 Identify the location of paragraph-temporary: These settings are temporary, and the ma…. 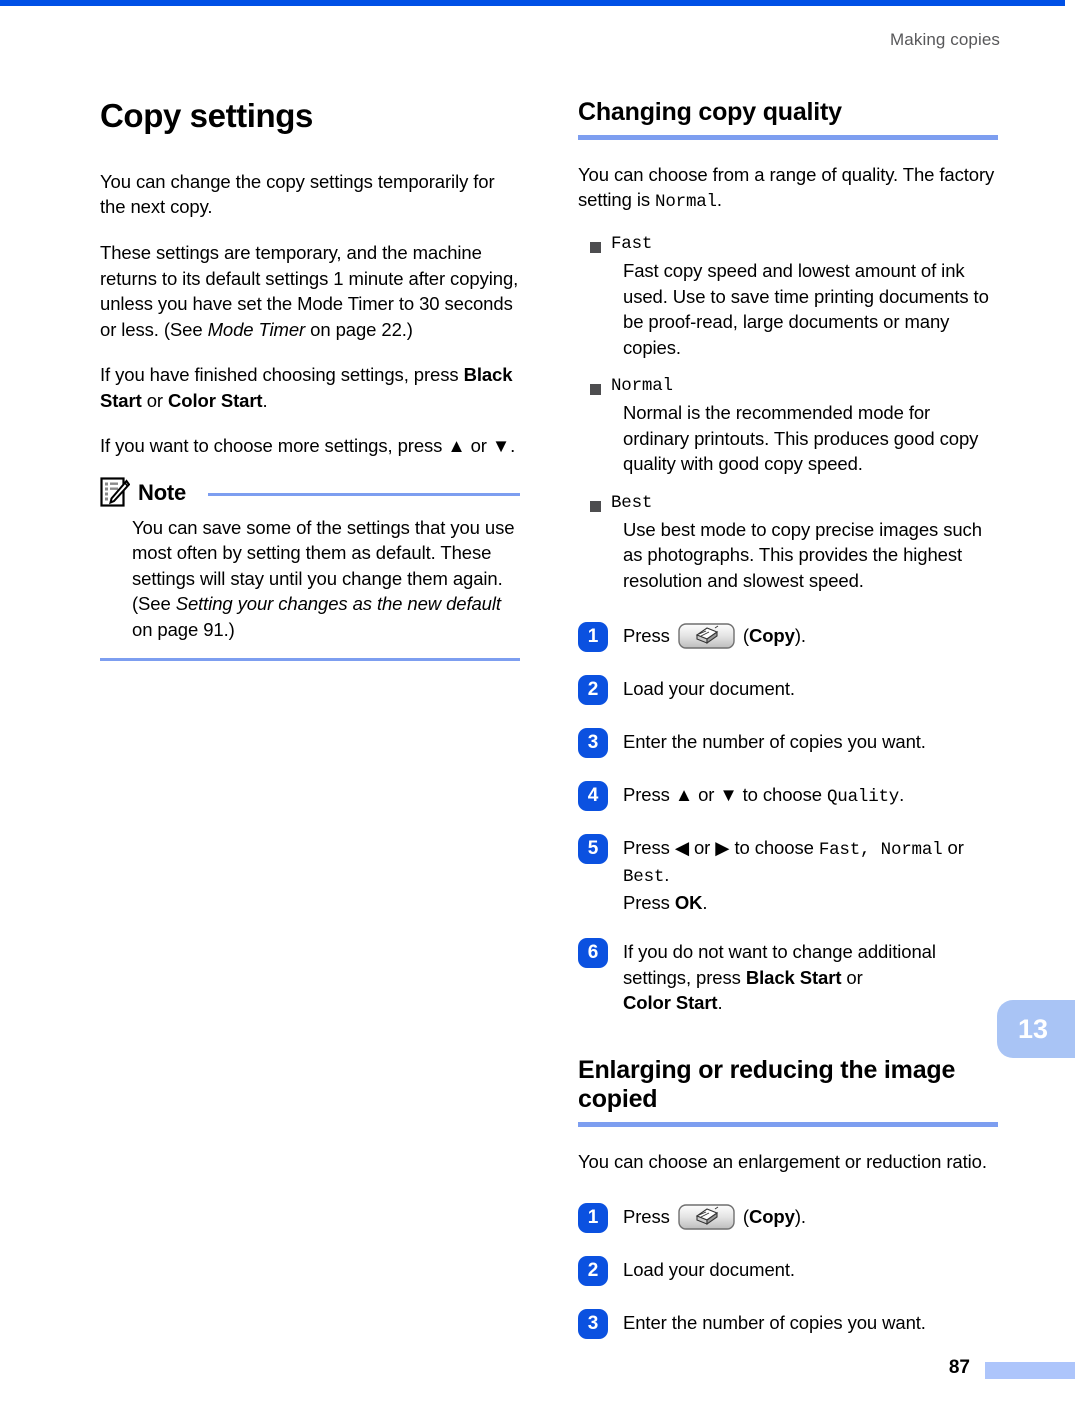
(310, 291).